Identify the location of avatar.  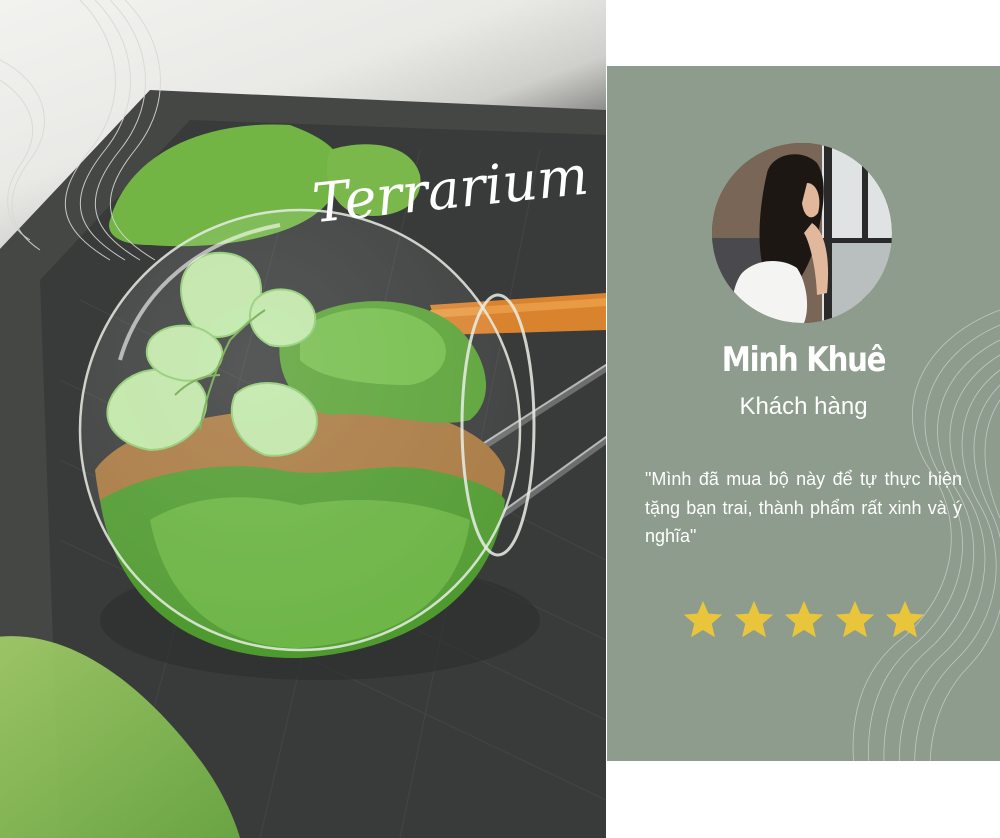
(802, 233).